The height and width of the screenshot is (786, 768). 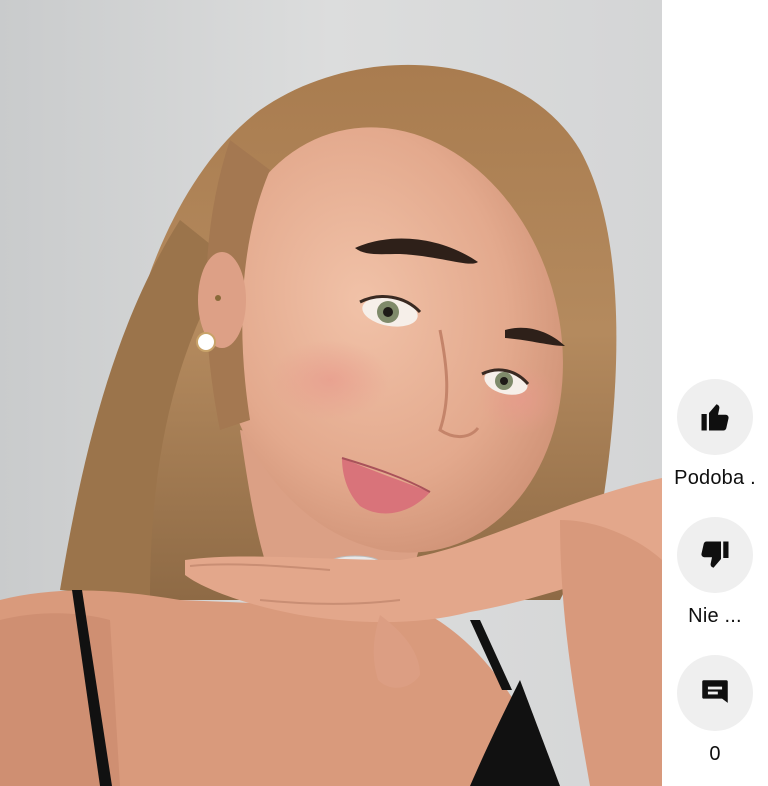 I want to click on like-label: Podoba ., so click(x=715, y=478).